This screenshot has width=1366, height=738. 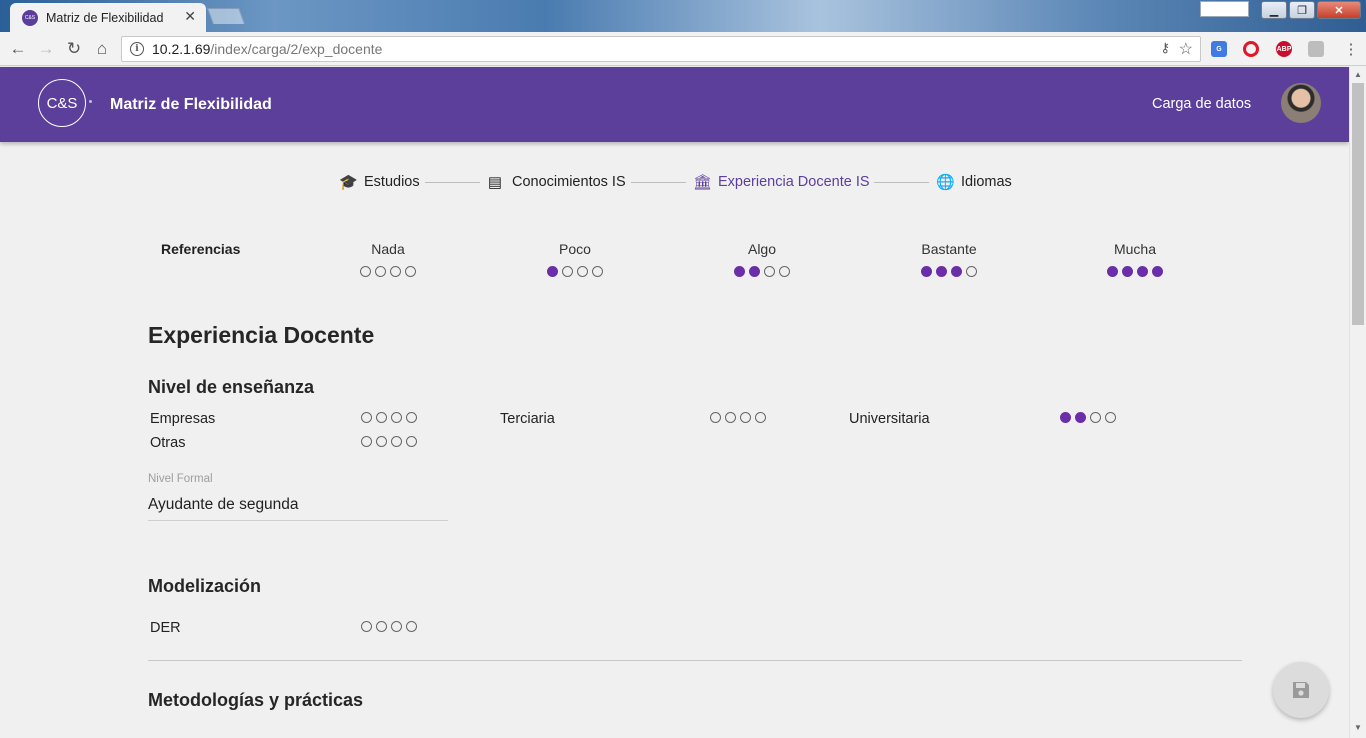 I want to click on page-title: Experiencia Docente, so click(x=261, y=335).